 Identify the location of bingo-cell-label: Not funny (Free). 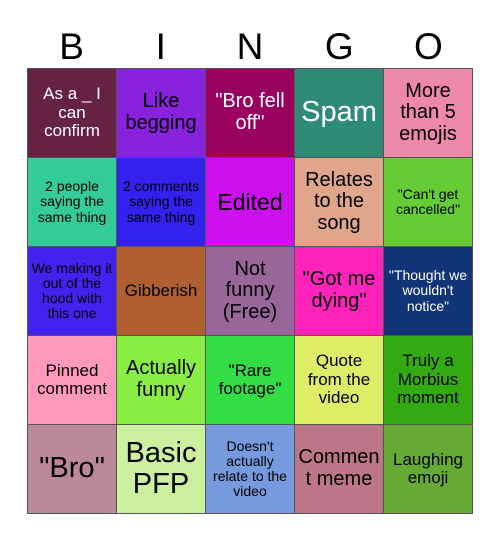
(250, 290).